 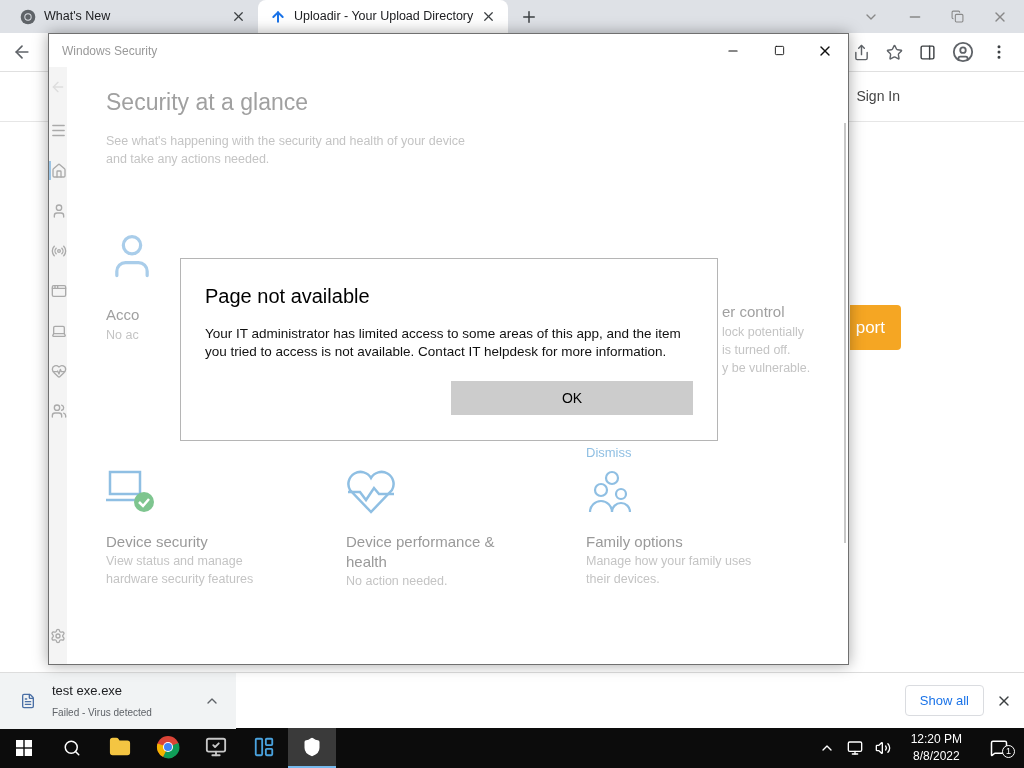 I want to click on card-title: er control, so click(x=753, y=311).